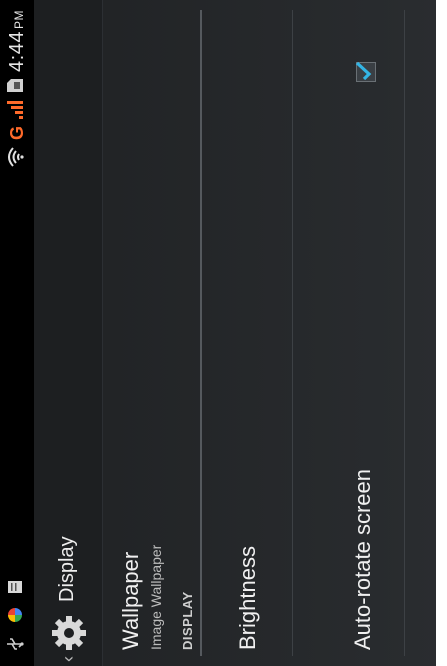  I want to click on back-arrow-icon: ‹, so click(68, 659).